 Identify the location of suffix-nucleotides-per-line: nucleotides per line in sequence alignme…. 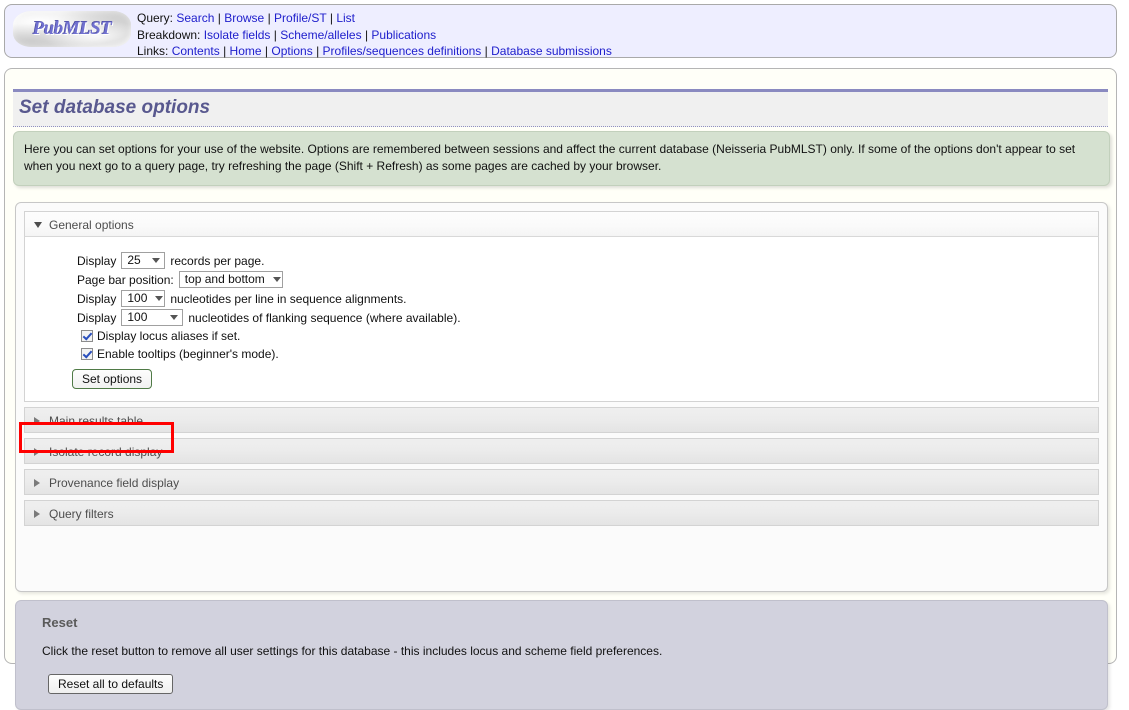
(288, 298).